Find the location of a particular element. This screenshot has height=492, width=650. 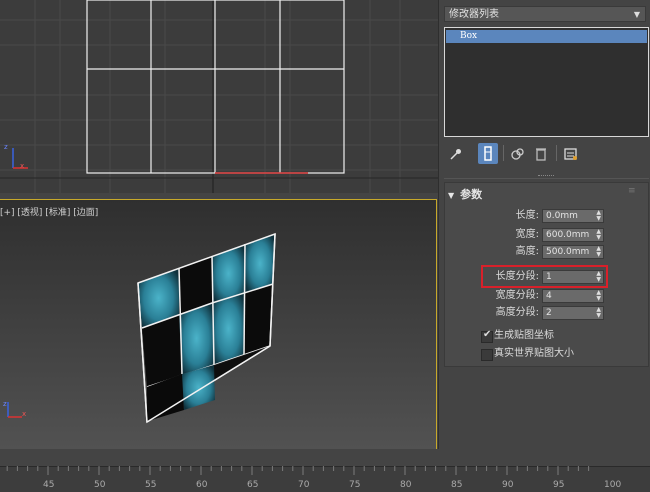

collapse-triangle-icon: ▼ is located at coordinates (451, 195).